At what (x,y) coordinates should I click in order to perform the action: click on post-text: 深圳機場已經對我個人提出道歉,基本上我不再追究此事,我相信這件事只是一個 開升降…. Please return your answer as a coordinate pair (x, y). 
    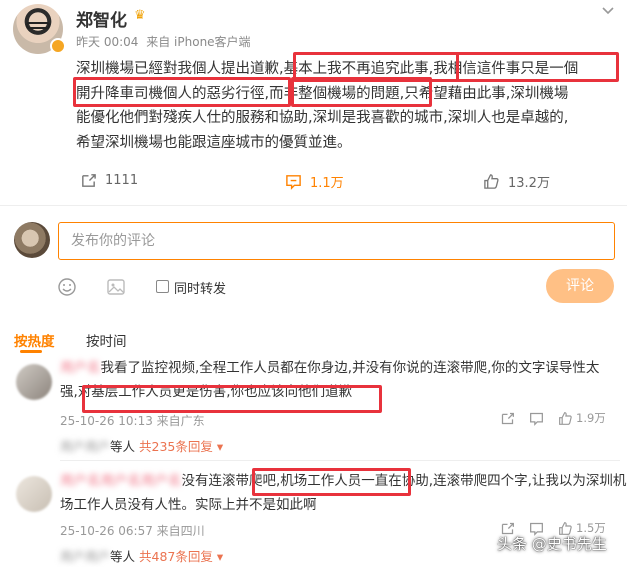
    Looking at the image, I should click on (346, 106).